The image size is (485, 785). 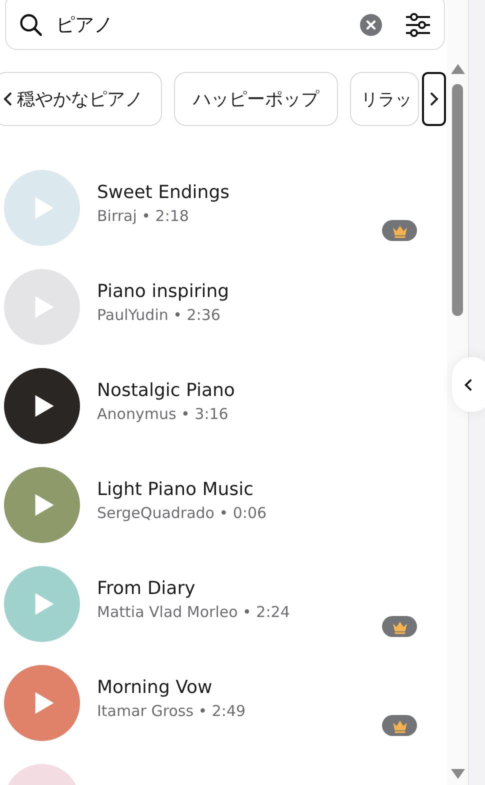 What do you see at coordinates (418, 25) in the screenshot?
I see `filter-icon` at bounding box center [418, 25].